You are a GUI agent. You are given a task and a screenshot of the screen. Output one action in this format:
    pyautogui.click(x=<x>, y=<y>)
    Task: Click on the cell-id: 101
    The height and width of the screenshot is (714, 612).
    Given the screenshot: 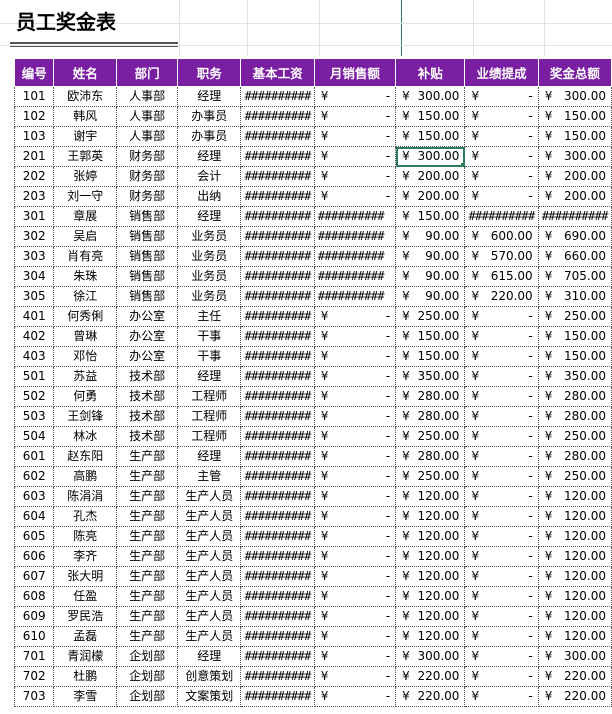 What is the action you would take?
    pyautogui.click(x=34, y=96)
    